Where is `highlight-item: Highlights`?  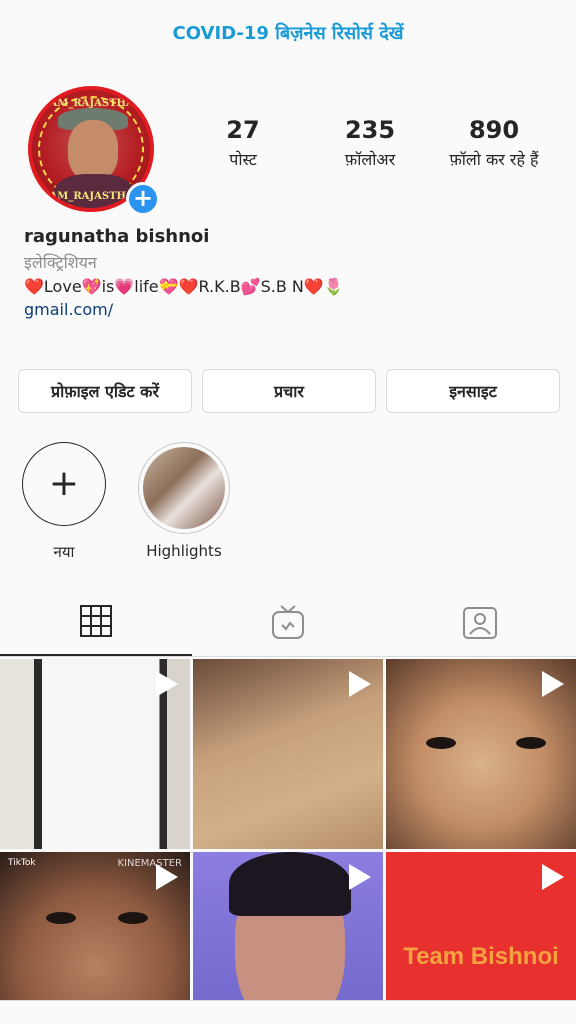 highlight-item: Highlights is located at coordinates (184, 501).